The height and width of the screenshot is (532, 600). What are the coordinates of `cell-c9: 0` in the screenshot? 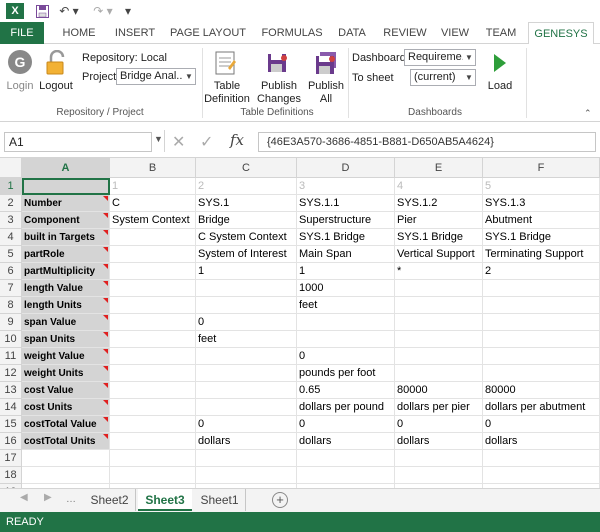 It's located at (246, 322).